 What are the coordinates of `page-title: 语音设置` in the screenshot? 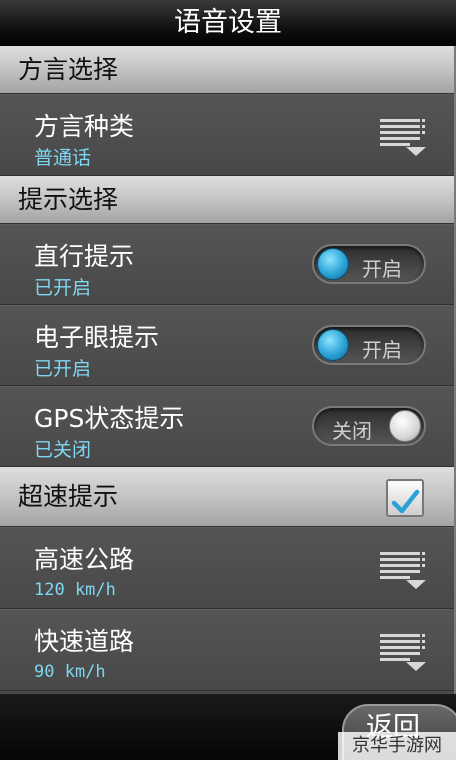 It's located at (228, 22).